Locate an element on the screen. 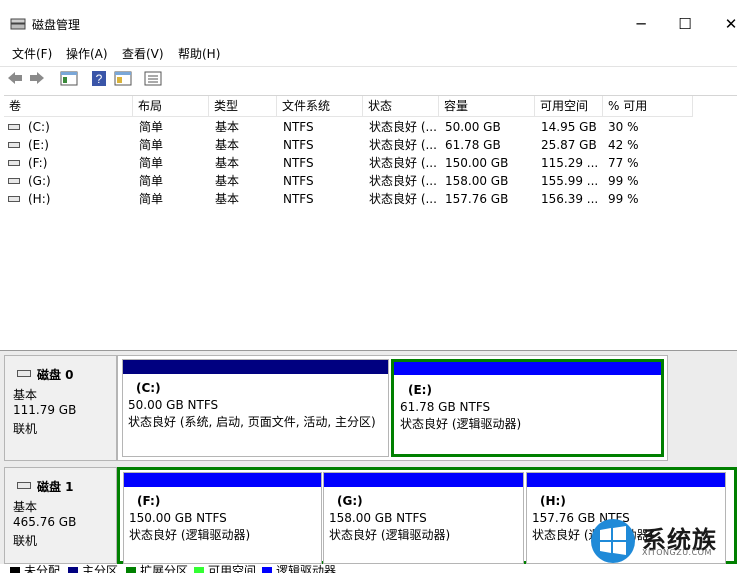 This screenshot has width=737, height=573. menu-view: 查看(V) is located at coordinates (143, 53).